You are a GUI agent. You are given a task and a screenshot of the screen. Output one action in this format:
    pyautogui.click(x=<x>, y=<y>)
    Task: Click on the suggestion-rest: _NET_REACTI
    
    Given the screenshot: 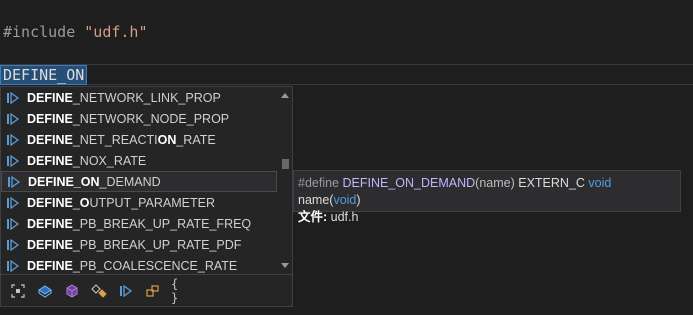 What is the action you would take?
    pyautogui.click(x=115, y=139)
    